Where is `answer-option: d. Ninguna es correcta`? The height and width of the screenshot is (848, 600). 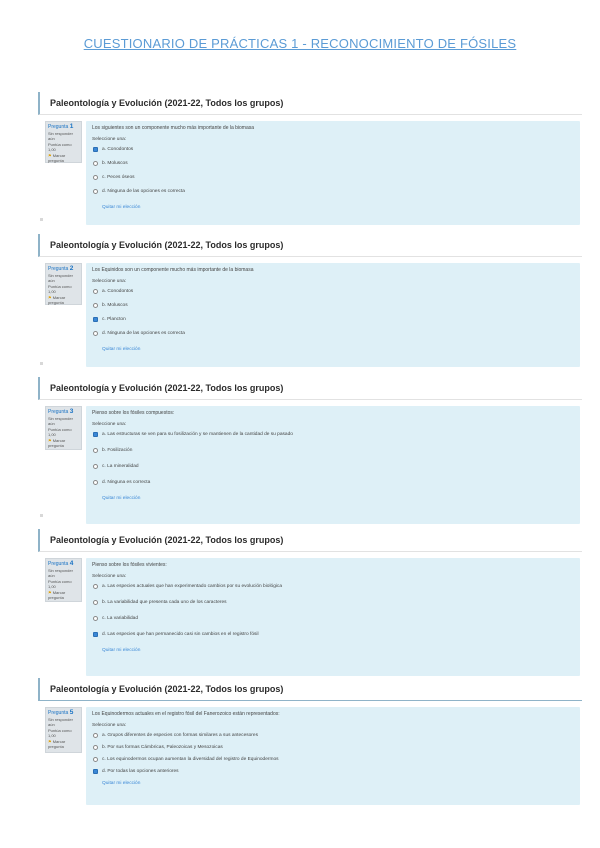 answer-option: d. Ninguna es correcta is located at coordinates (333, 482).